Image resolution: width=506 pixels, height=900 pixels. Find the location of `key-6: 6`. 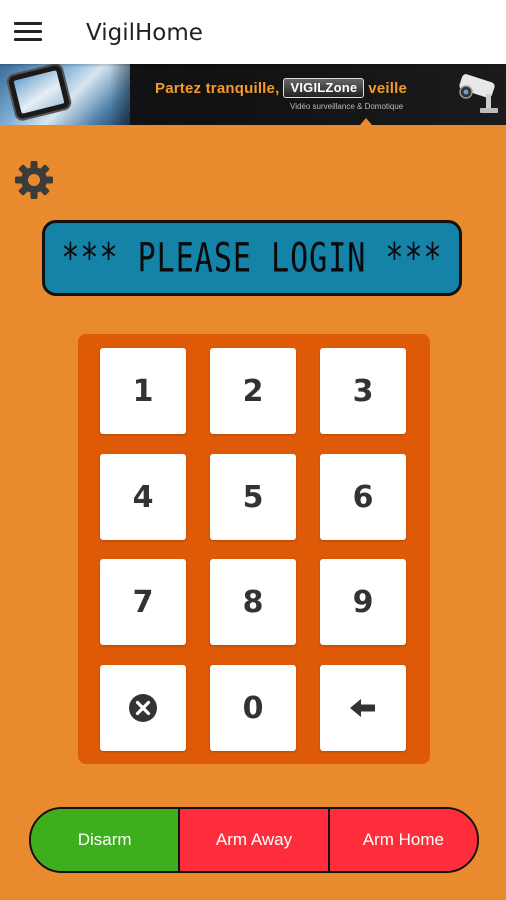

key-6: 6 is located at coordinates (363, 497).